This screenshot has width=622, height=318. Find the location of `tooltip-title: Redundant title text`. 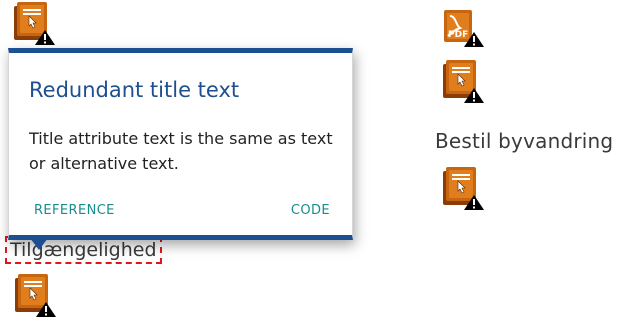

tooltip-title: Redundant title text is located at coordinates (134, 90).